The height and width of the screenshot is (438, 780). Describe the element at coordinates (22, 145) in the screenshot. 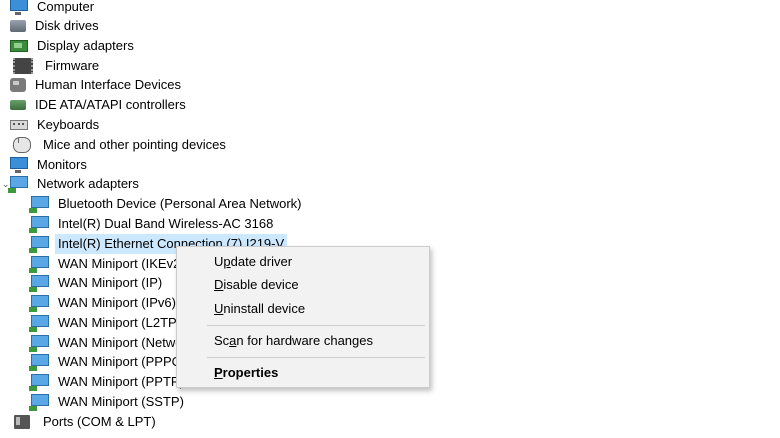

I see `mouse-icon` at that location.